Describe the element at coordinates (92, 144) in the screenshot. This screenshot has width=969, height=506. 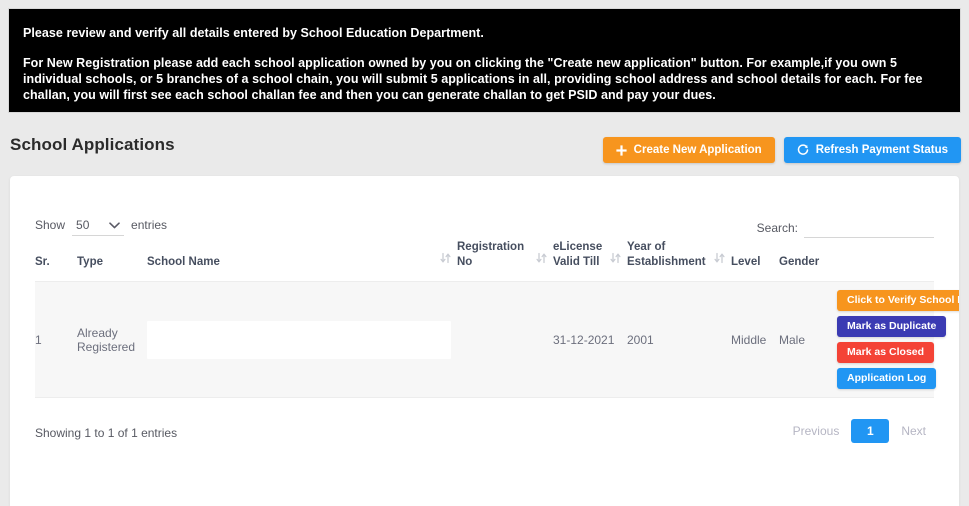
I see `page-title: School Applications` at that location.